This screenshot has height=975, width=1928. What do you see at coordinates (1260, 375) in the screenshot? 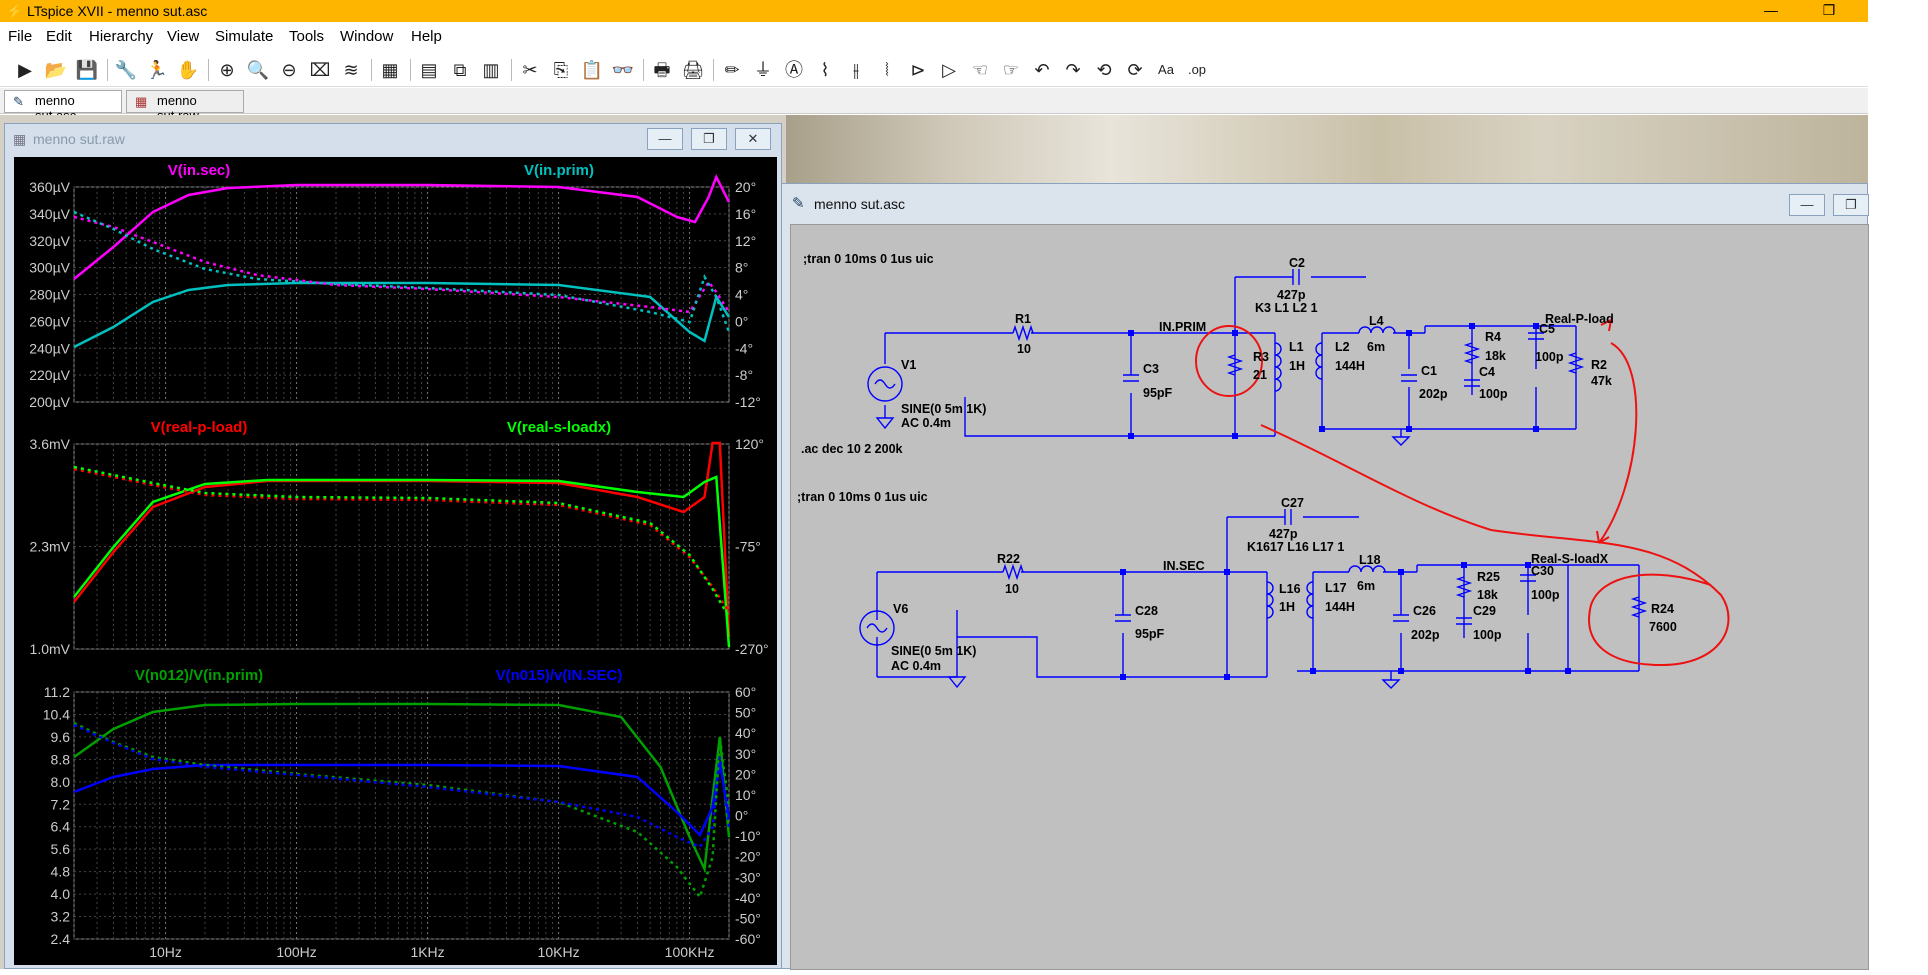
I see `r3-value: 21` at bounding box center [1260, 375].